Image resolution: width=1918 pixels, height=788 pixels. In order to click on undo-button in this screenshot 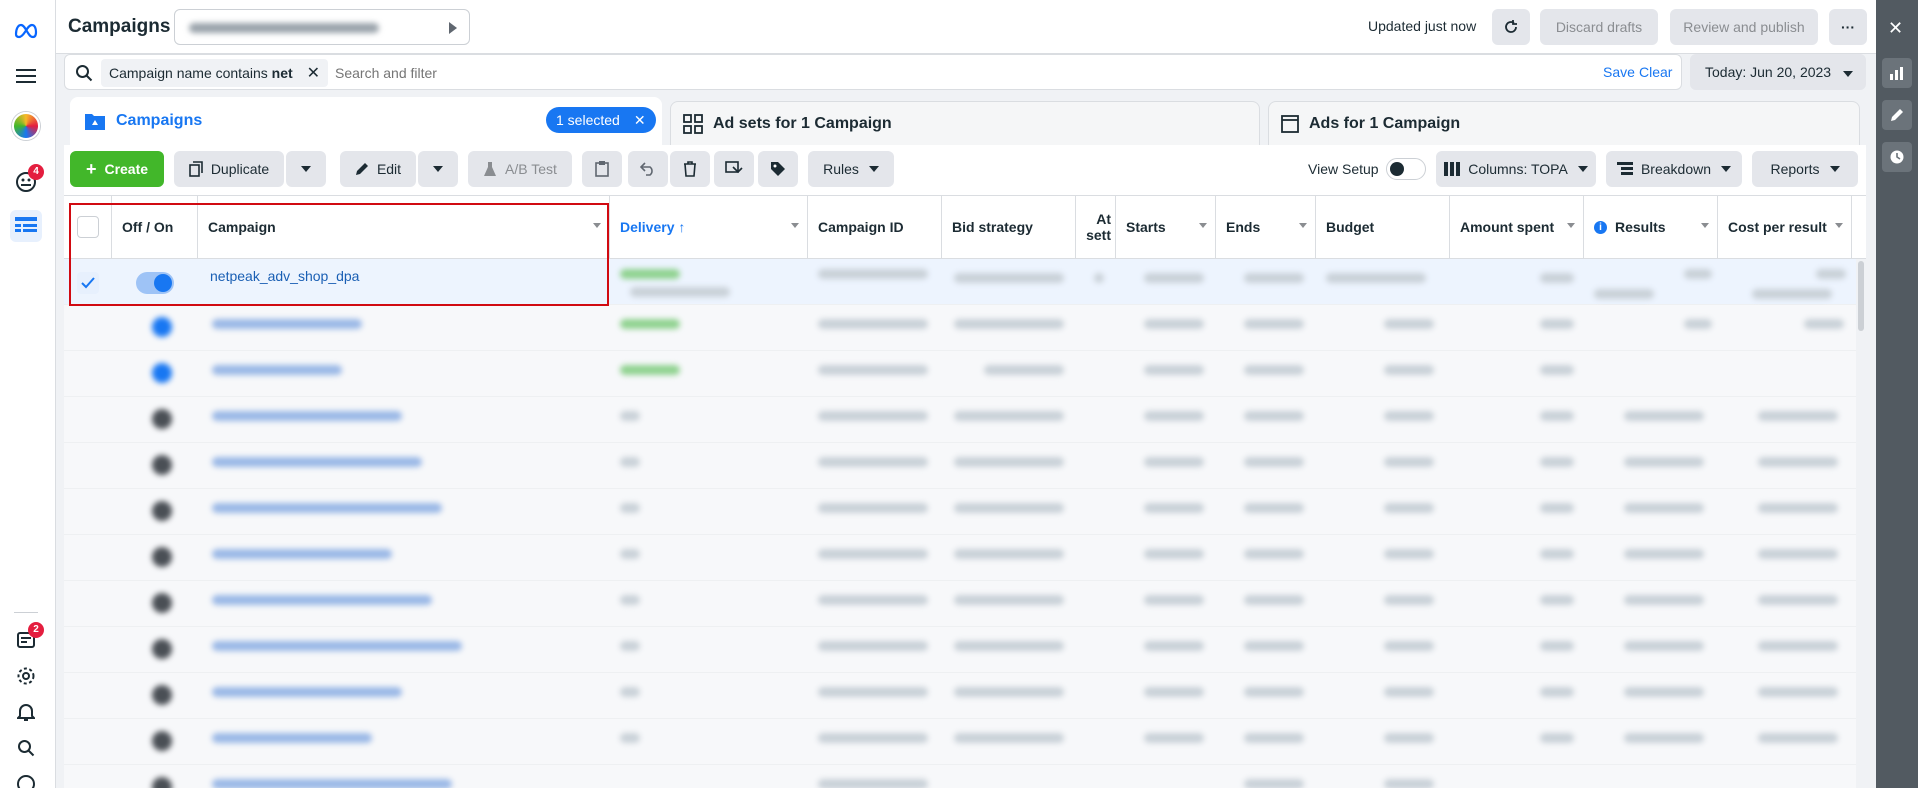, I will do `click(648, 169)`.